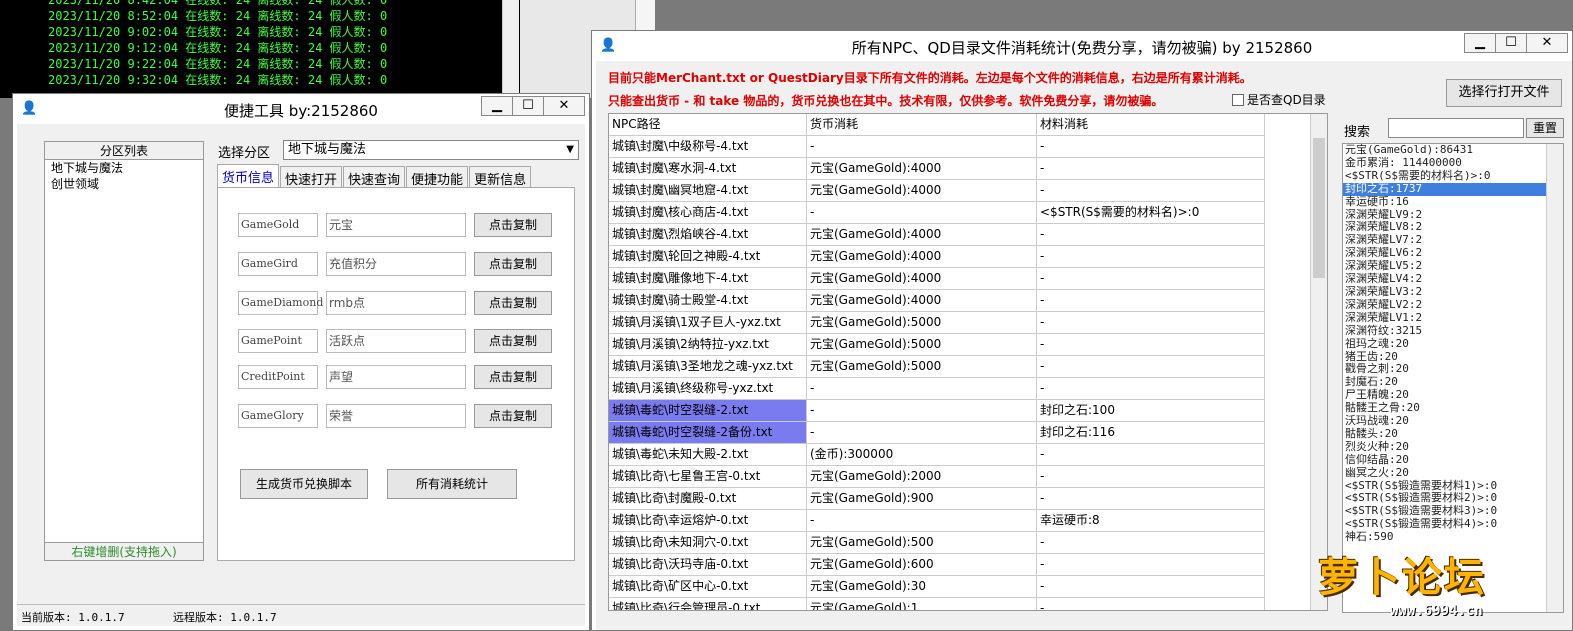 This screenshot has height=631, width=1573. I want to click on tally-item: 深渊荣耀LV3:2, so click(1453, 292).